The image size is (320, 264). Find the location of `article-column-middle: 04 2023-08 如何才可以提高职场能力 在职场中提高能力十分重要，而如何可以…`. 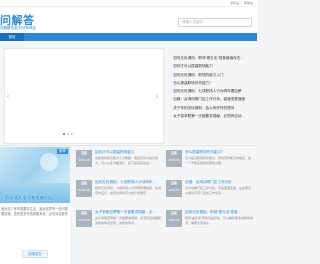

article-column-middle: 04 2023-08 如何才可以提高职场能力 在职场中提高能力十分重要，而如何可以… is located at coordinates (119, 192).